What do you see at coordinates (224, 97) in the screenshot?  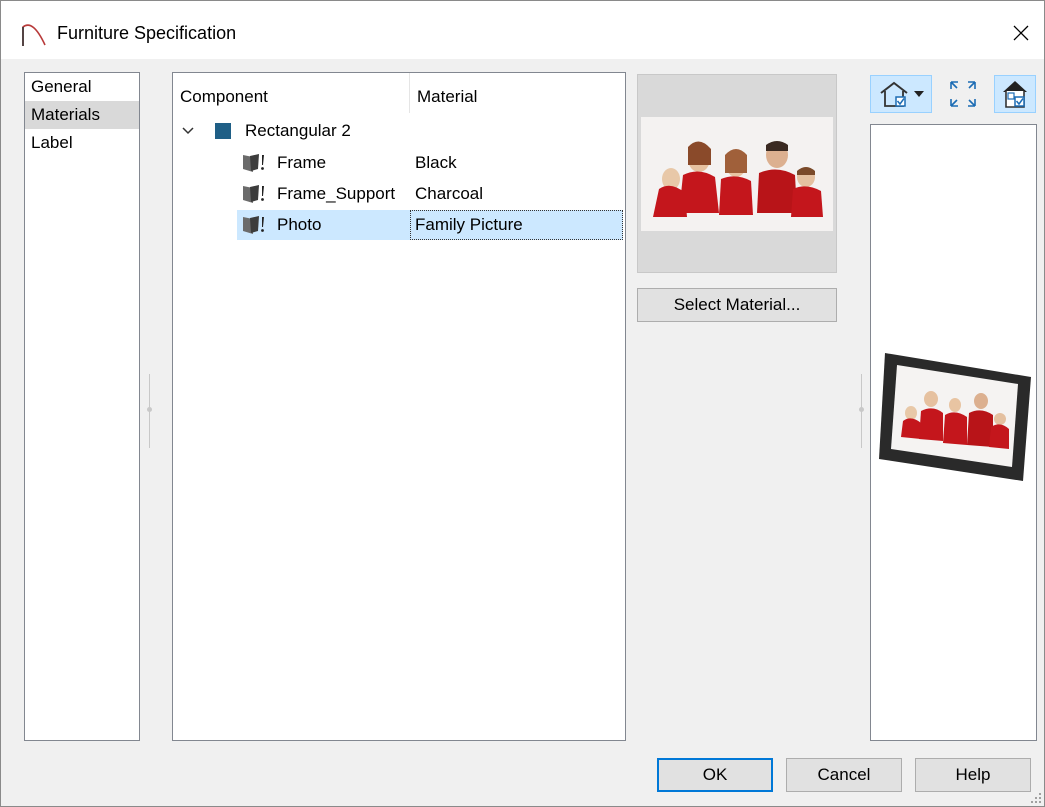 I see `column-header-component: Component` at bounding box center [224, 97].